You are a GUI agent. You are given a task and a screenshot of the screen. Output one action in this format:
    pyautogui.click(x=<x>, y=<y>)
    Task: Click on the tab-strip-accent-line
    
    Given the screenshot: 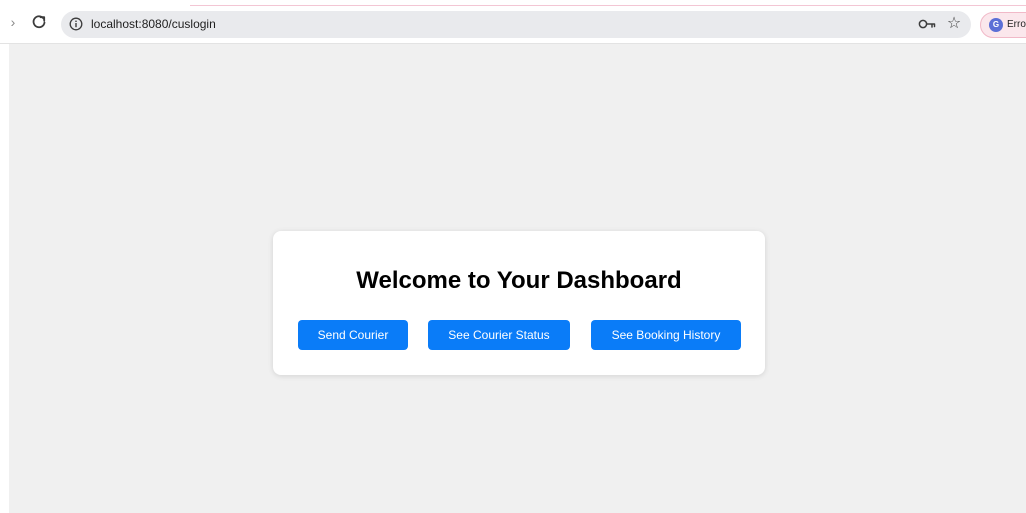 What is the action you would take?
    pyautogui.click(x=608, y=5)
    